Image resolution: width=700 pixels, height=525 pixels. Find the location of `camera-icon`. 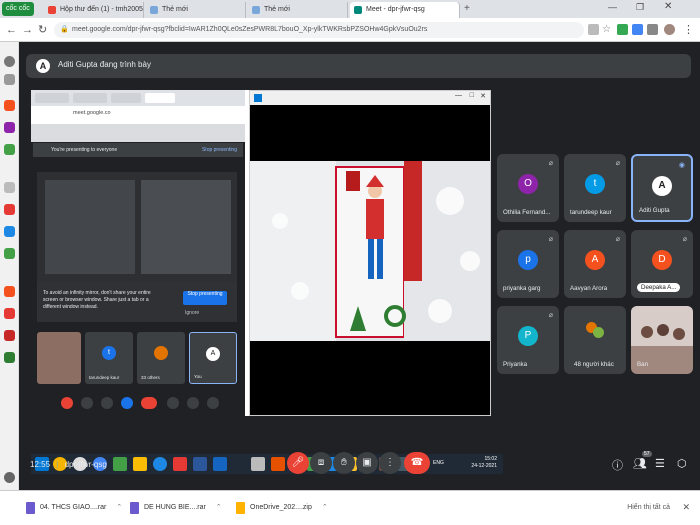

camera-icon is located at coordinates (593, 29).